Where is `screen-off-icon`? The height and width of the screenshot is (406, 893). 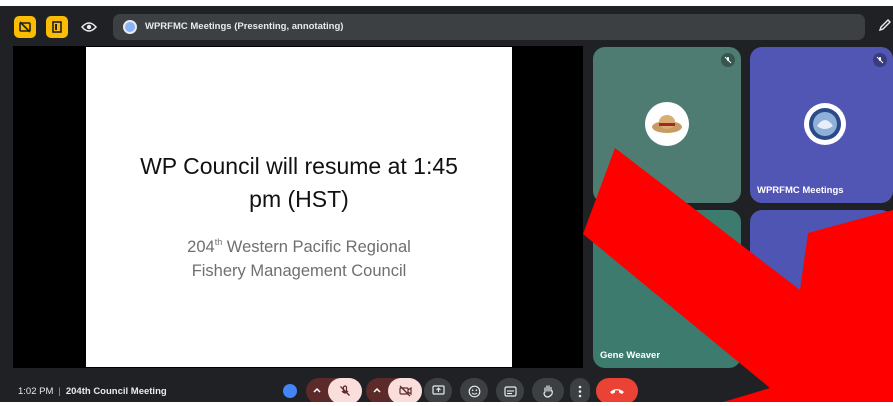 screen-off-icon is located at coordinates (25, 27).